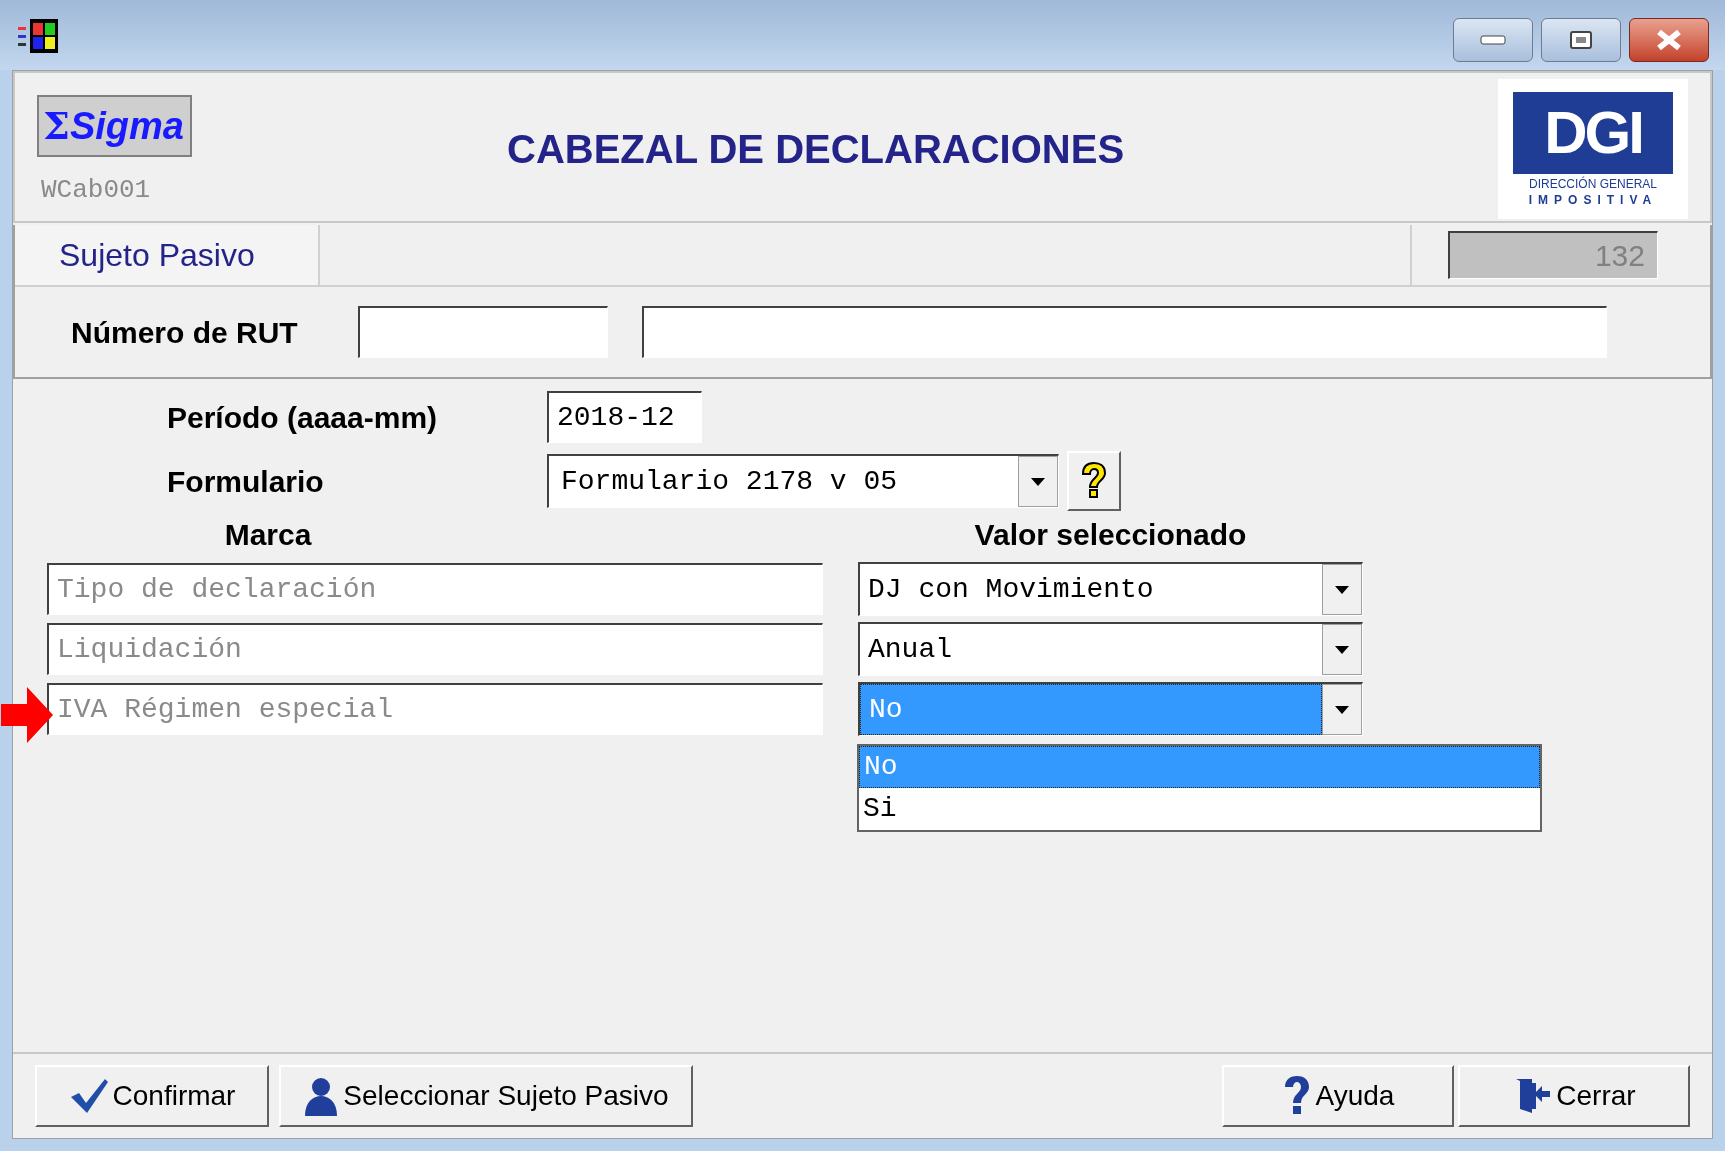 This screenshot has width=1725, height=1151. Describe the element at coordinates (302, 417) in the screenshot. I see `period-label: Período (aaaa-mm)` at that location.